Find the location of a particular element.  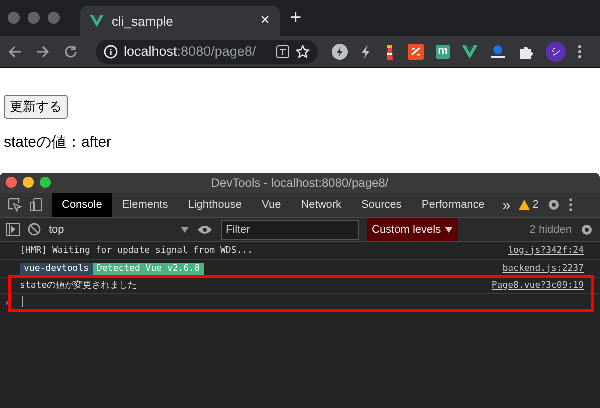

inspect-icon is located at coordinates (15, 205).